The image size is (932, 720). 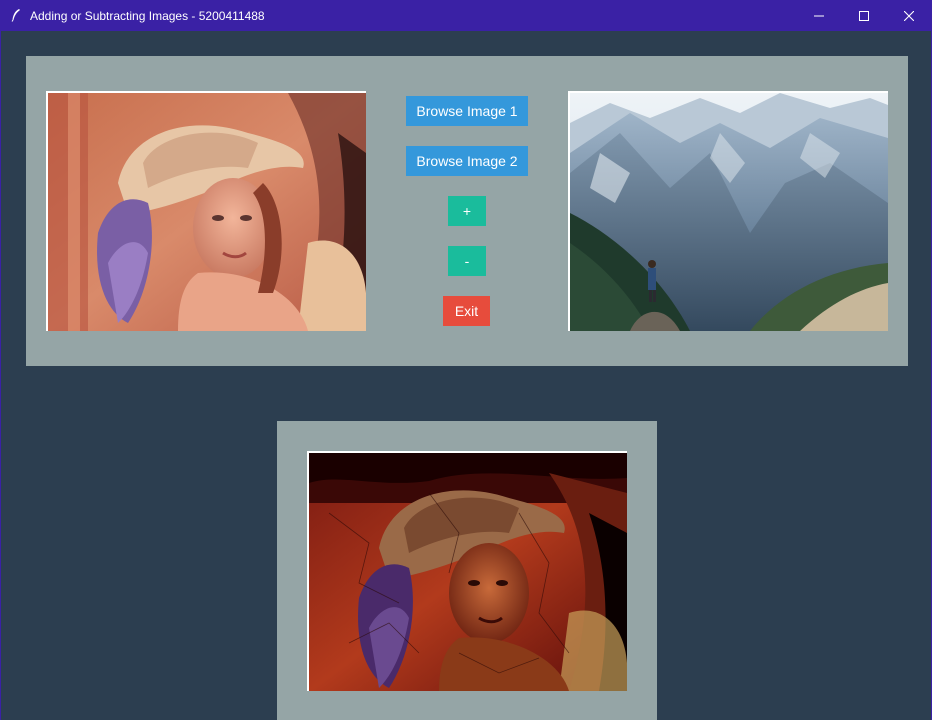 I want to click on image2-preview, so click(x=728, y=211).